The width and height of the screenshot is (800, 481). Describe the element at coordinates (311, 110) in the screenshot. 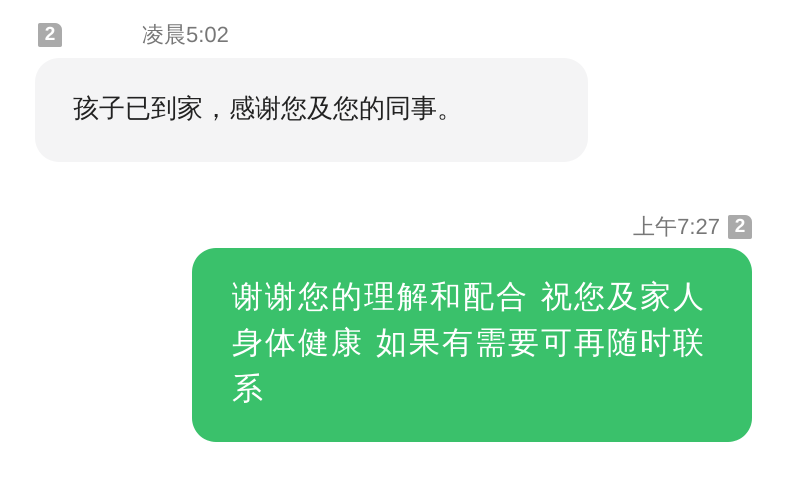

I see `received-message: 孩子已到家，感谢您及您的同事。` at that location.